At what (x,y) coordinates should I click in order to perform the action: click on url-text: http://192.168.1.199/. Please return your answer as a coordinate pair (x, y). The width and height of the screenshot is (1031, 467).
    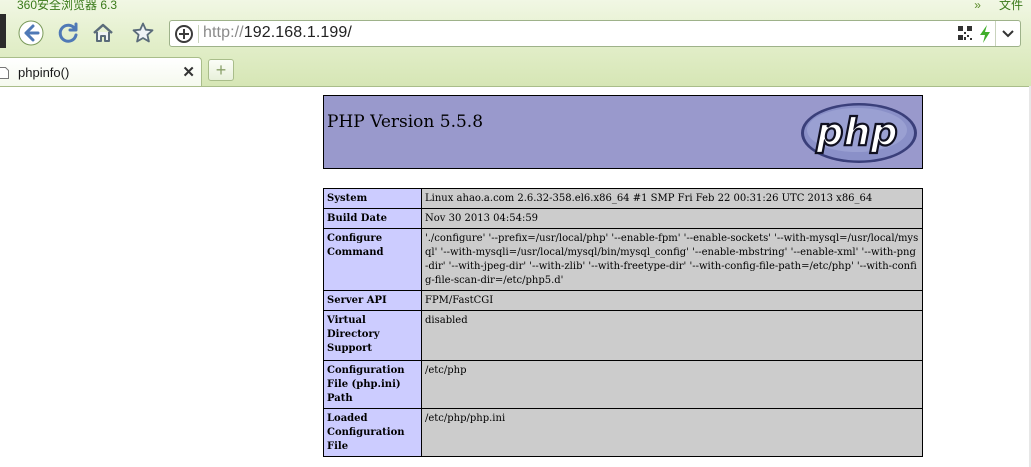
    Looking at the image, I should click on (277, 33).